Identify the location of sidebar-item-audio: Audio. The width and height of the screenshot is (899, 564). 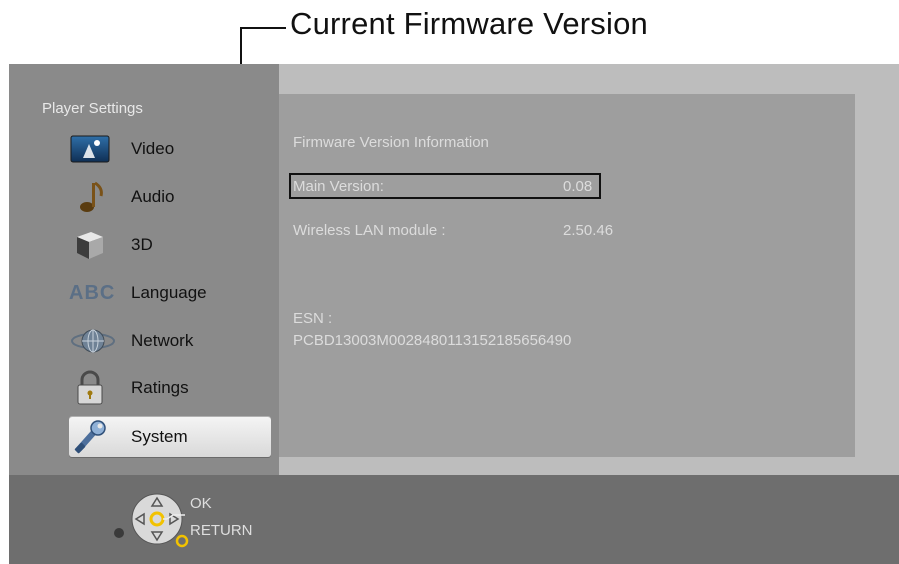
(170, 197).